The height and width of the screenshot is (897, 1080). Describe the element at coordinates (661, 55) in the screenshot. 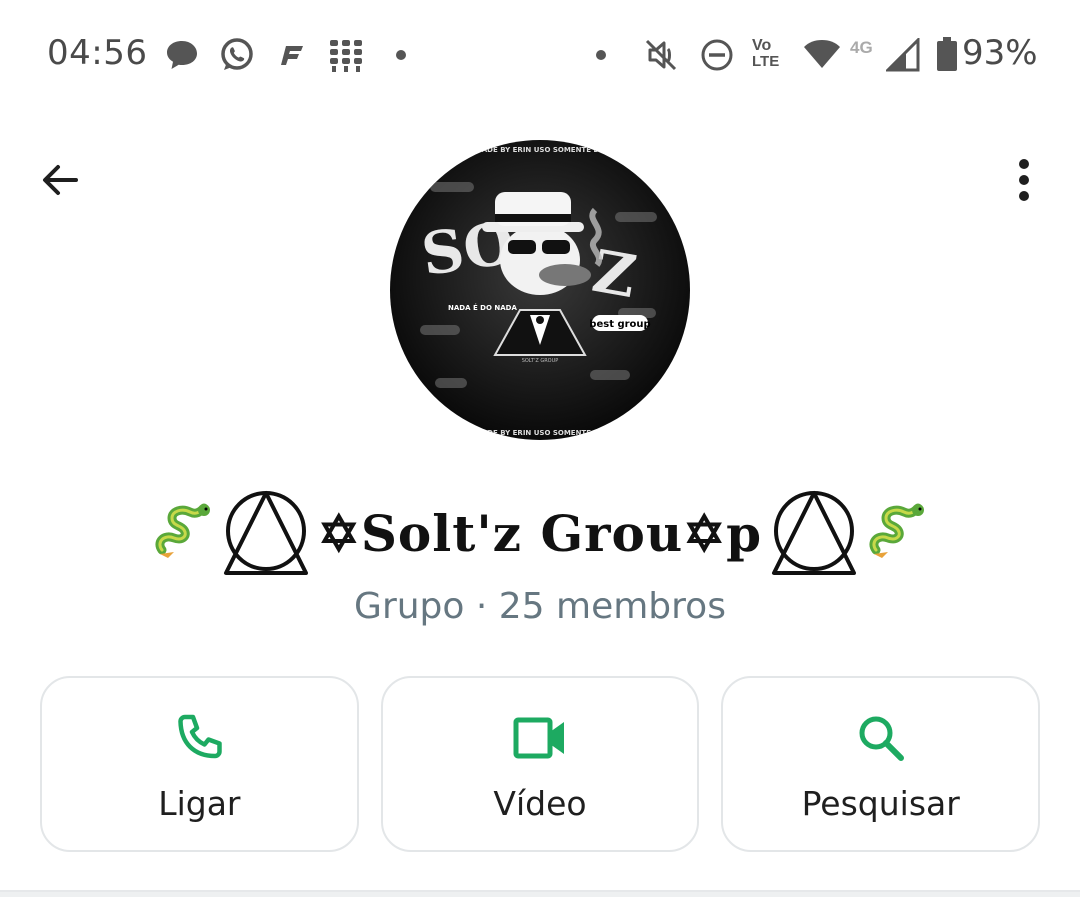

I see `mute-icon` at that location.